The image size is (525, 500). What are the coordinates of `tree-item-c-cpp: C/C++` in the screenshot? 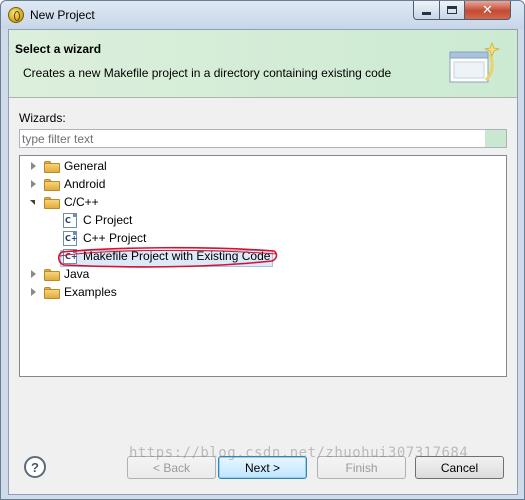 It's located at (263, 202).